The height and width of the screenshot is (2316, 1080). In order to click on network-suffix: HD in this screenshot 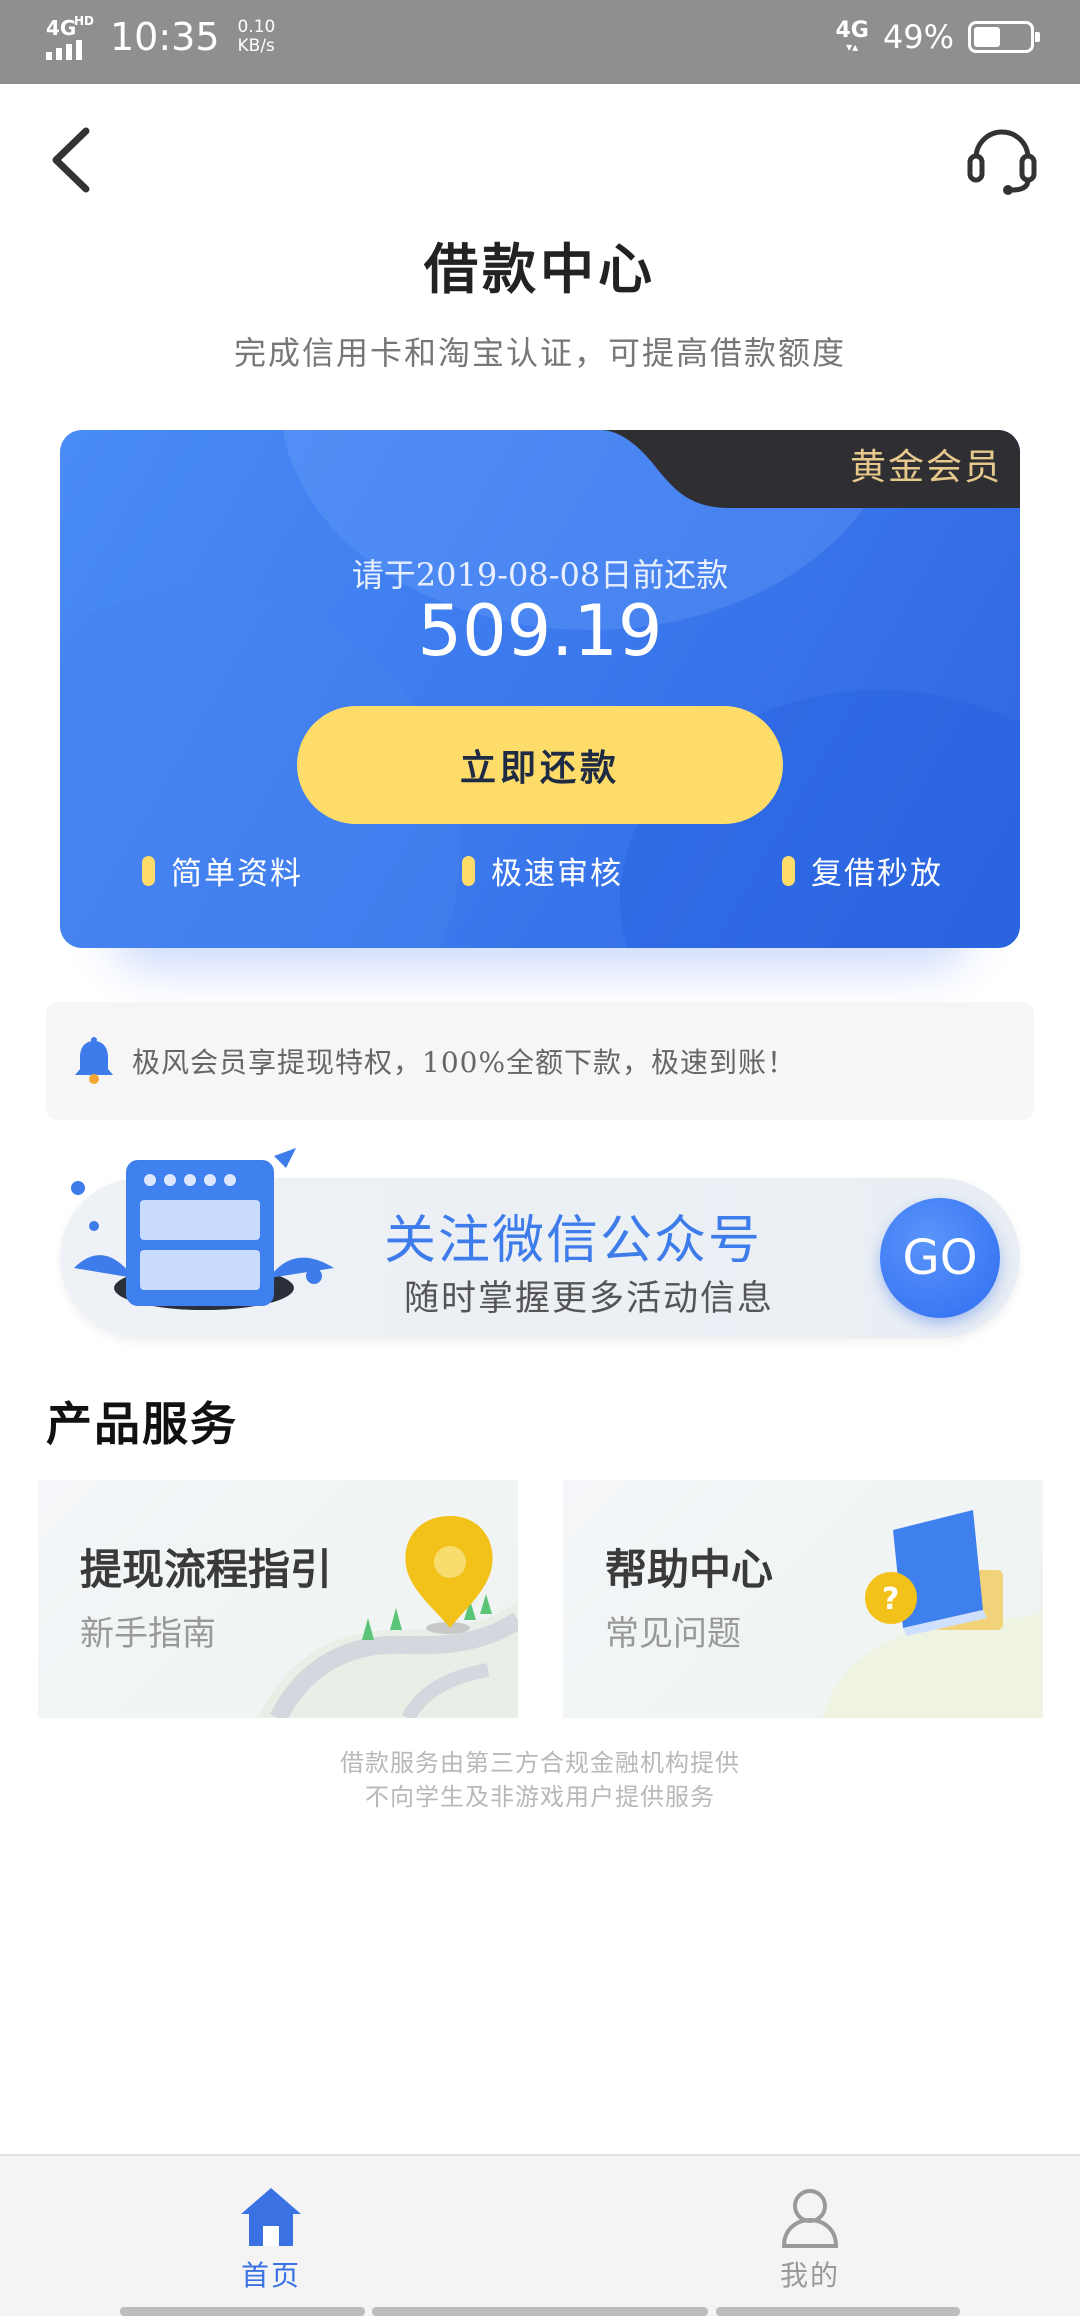, I will do `click(84, 21)`.